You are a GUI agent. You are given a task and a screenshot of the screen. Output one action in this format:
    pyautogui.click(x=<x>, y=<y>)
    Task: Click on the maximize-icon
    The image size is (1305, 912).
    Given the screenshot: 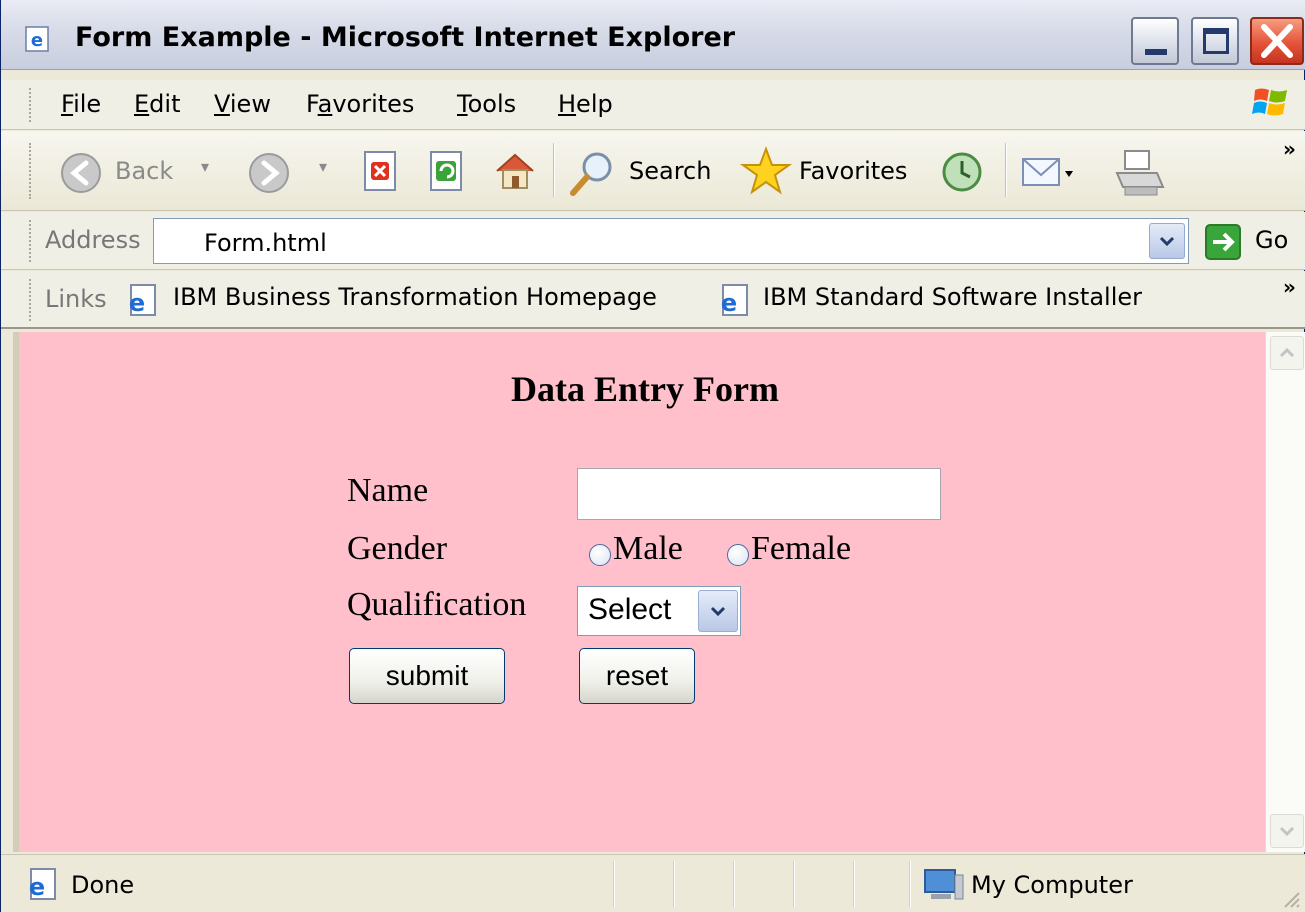 What is the action you would take?
    pyautogui.click(x=1216, y=41)
    